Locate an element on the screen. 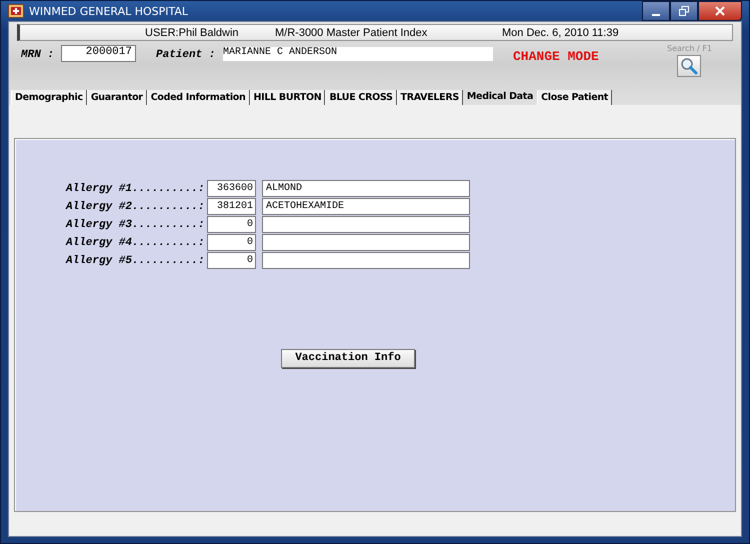 The height and width of the screenshot is (544, 750). allergy-code-field: 363600 is located at coordinates (231, 188).